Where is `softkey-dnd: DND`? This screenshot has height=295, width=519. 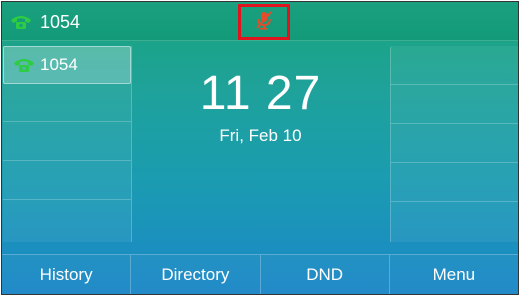
softkey-dnd: DND is located at coordinates (325, 274).